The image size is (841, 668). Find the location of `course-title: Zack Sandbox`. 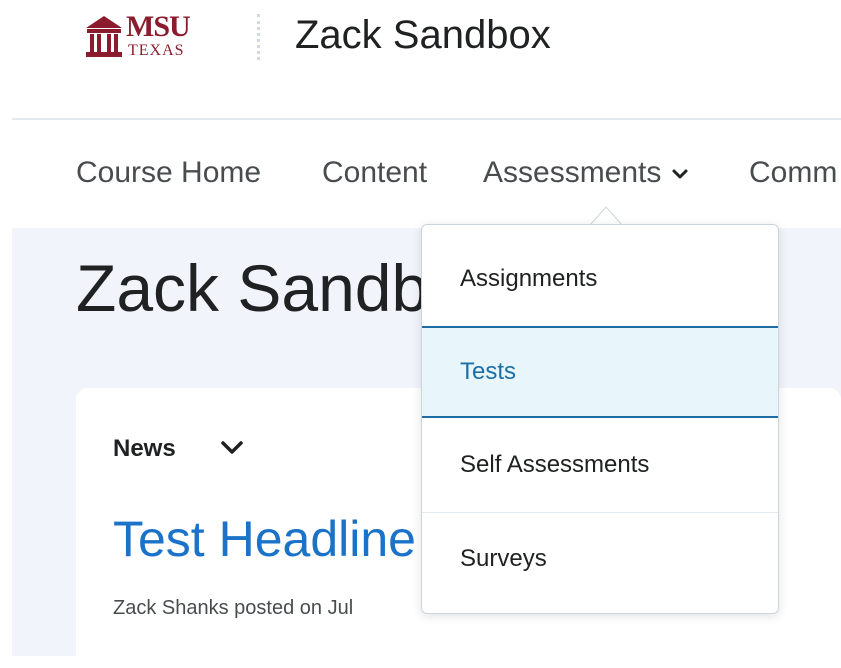

course-title: Zack Sandbox is located at coordinates (423, 35).